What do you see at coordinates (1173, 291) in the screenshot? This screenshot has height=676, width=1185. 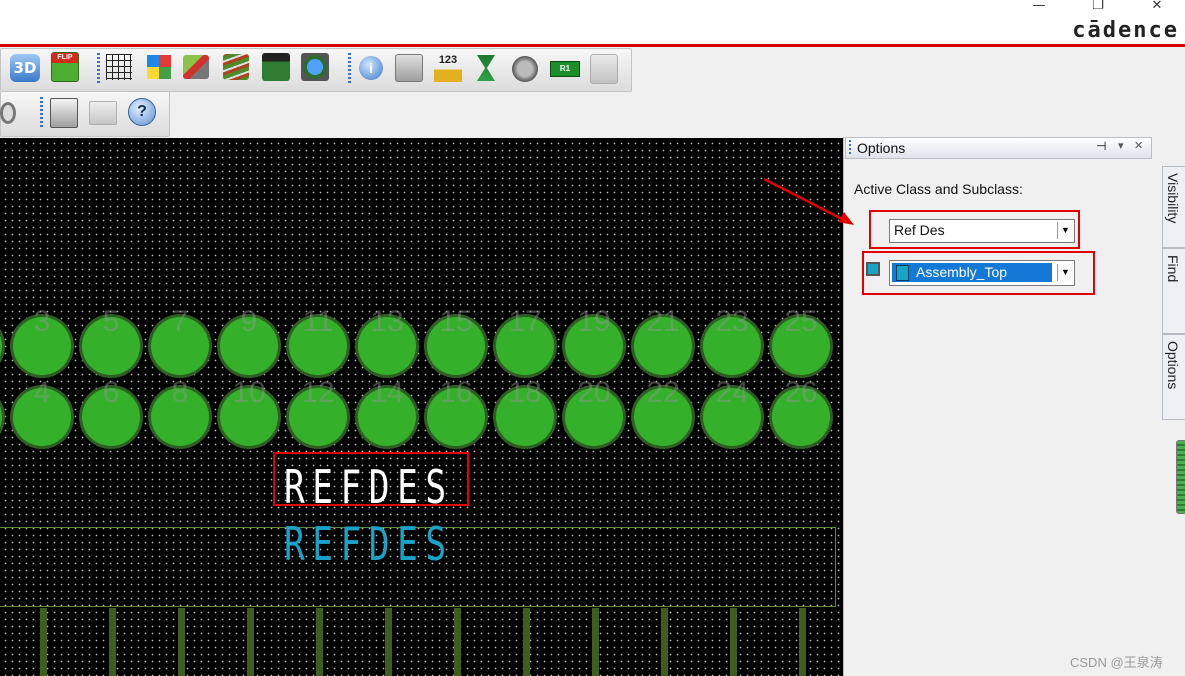 I see `tab-find: Find` at bounding box center [1173, 291].